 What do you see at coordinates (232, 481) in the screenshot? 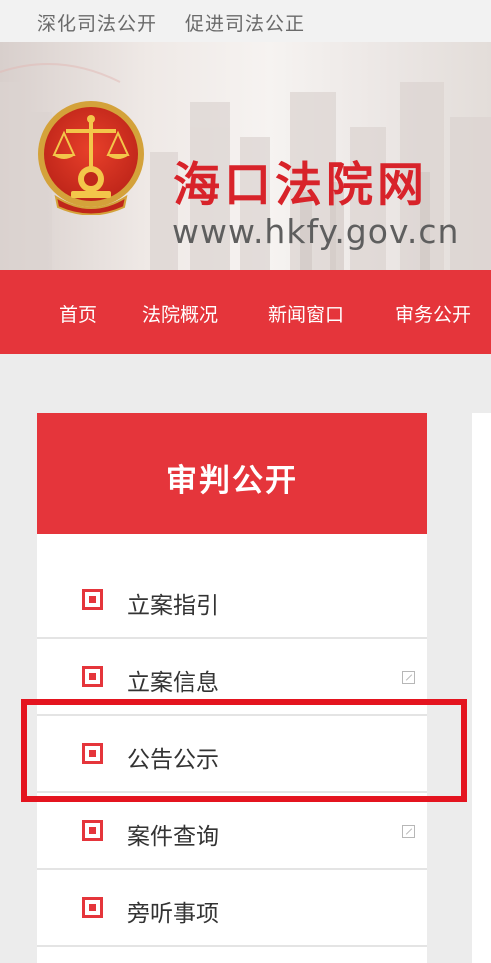
I see `sidebar-title: 审判公开` at bounding box center [232, 481].